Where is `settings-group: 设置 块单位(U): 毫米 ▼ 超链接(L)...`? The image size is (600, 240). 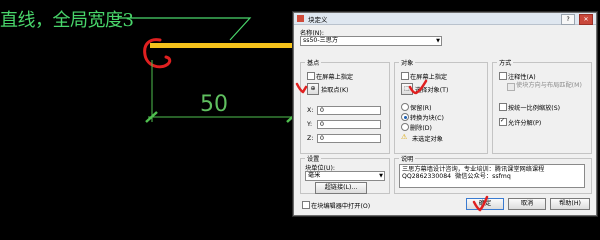
settings-group: 设置 块单位(U): 毫米 ▼ 超链接(L)... is located at coordinates (345, 174).